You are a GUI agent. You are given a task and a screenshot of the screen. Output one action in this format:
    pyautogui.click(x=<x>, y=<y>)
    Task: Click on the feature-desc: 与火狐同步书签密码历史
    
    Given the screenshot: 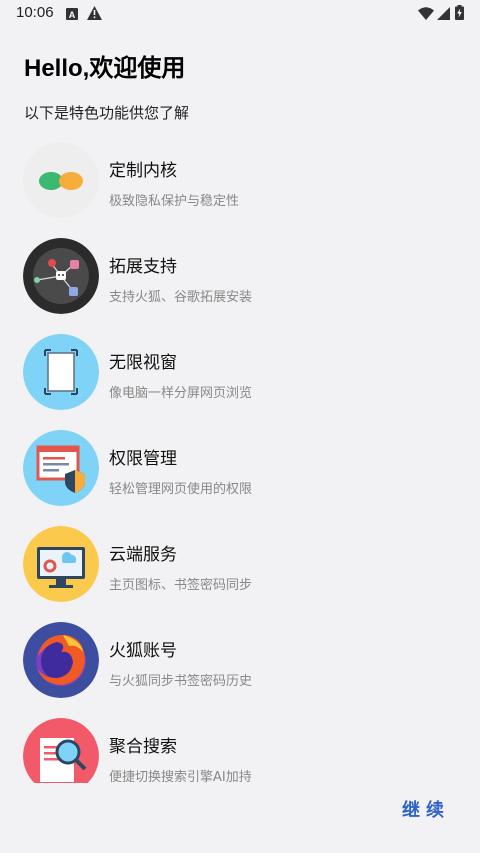 What is the action you would take?
    pyautogui.click(x=181, y=681)
    